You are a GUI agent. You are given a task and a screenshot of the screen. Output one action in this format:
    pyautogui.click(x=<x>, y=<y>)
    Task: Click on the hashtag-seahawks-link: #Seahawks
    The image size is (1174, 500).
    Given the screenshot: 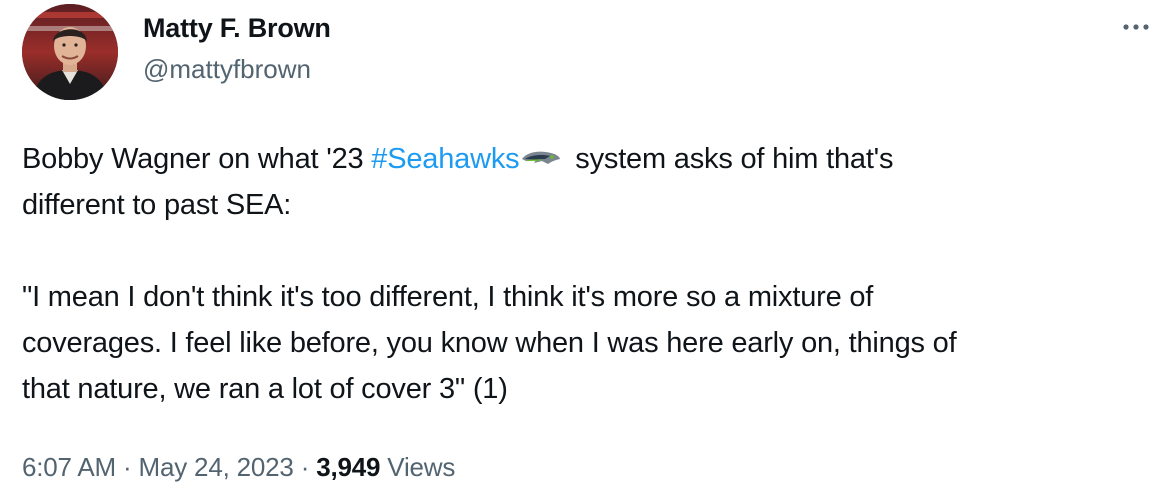 What is the action you would take?
    pyautogui.click(x=445, y=159)
    